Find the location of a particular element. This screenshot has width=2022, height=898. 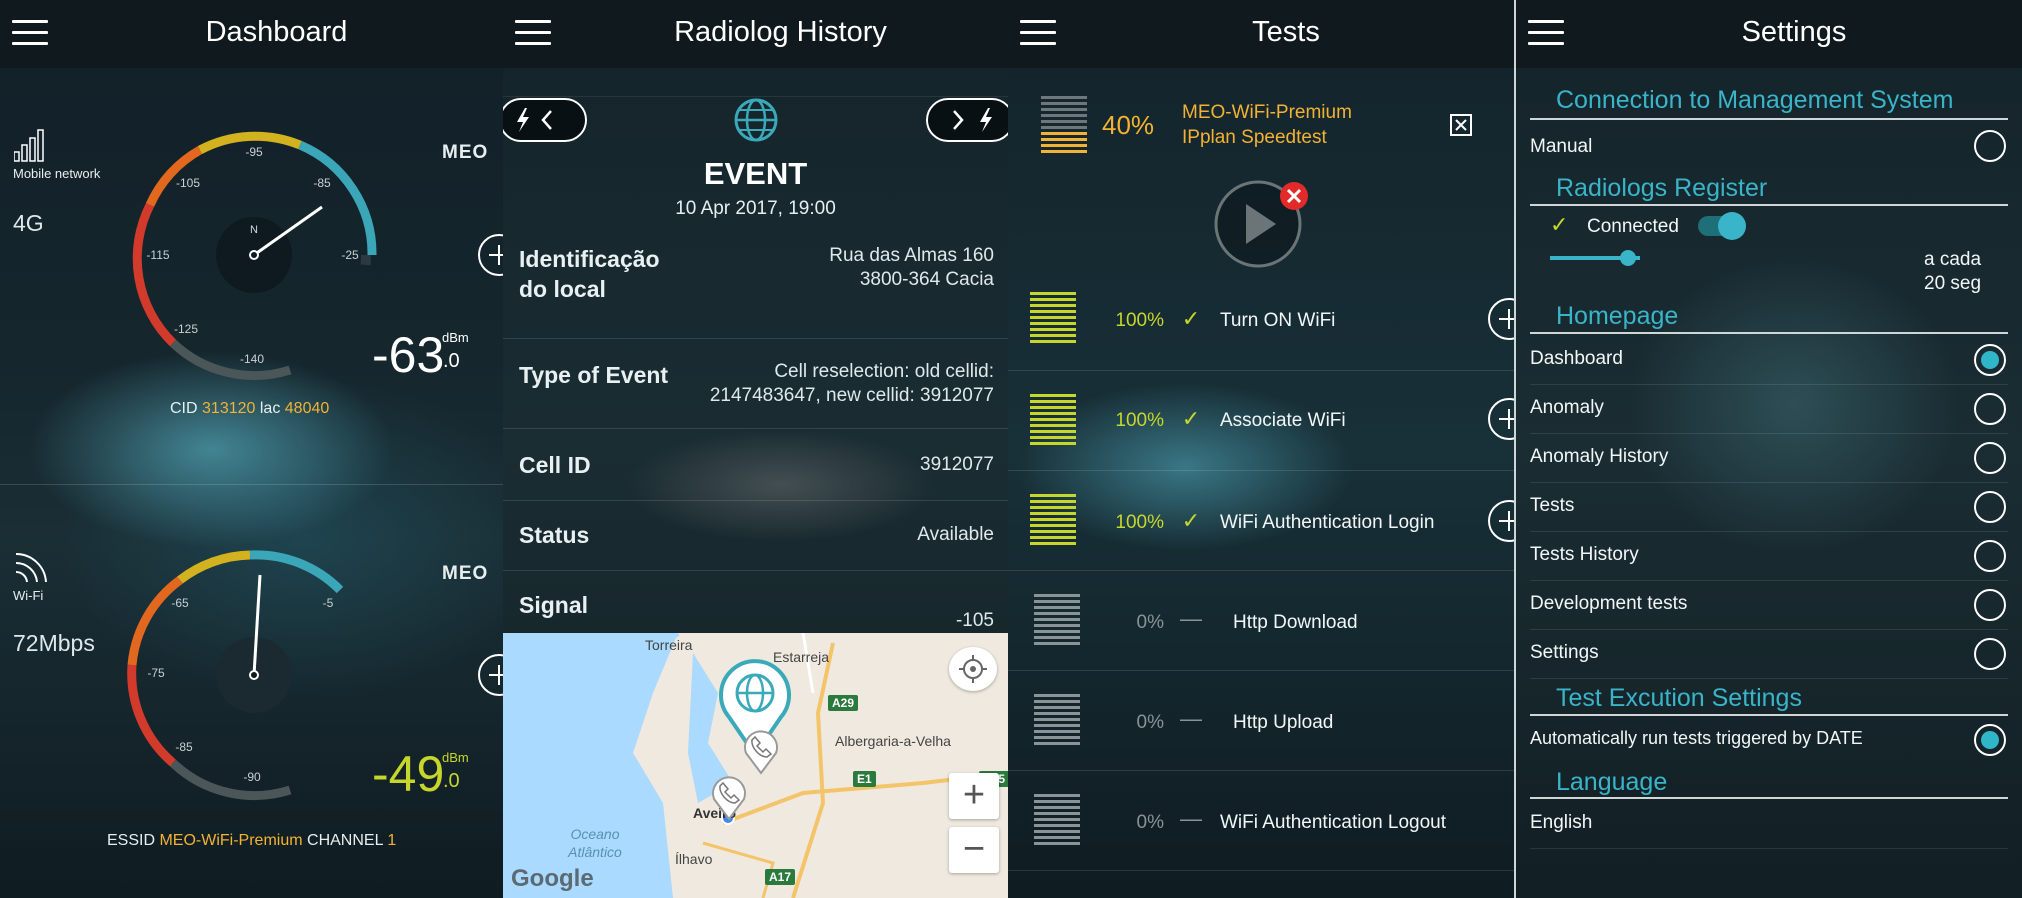

previous-event-button is located at coordinates (545, 120).